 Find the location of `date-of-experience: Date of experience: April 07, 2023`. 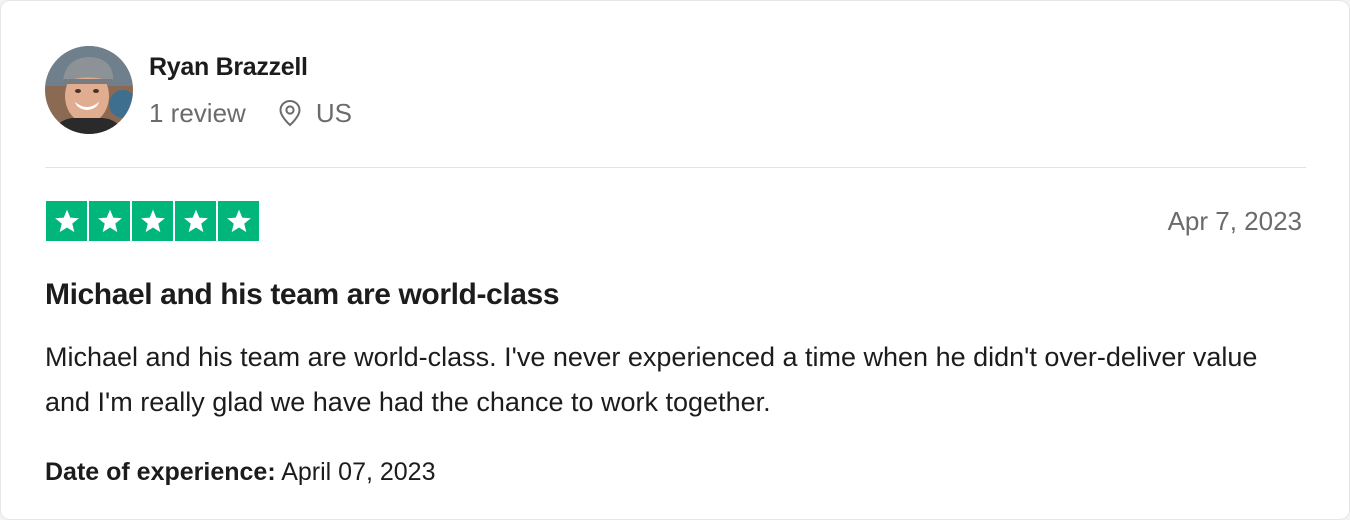

date-of-experience: Date of experience: April 07, 2023 is located at coordinates (240, 472).